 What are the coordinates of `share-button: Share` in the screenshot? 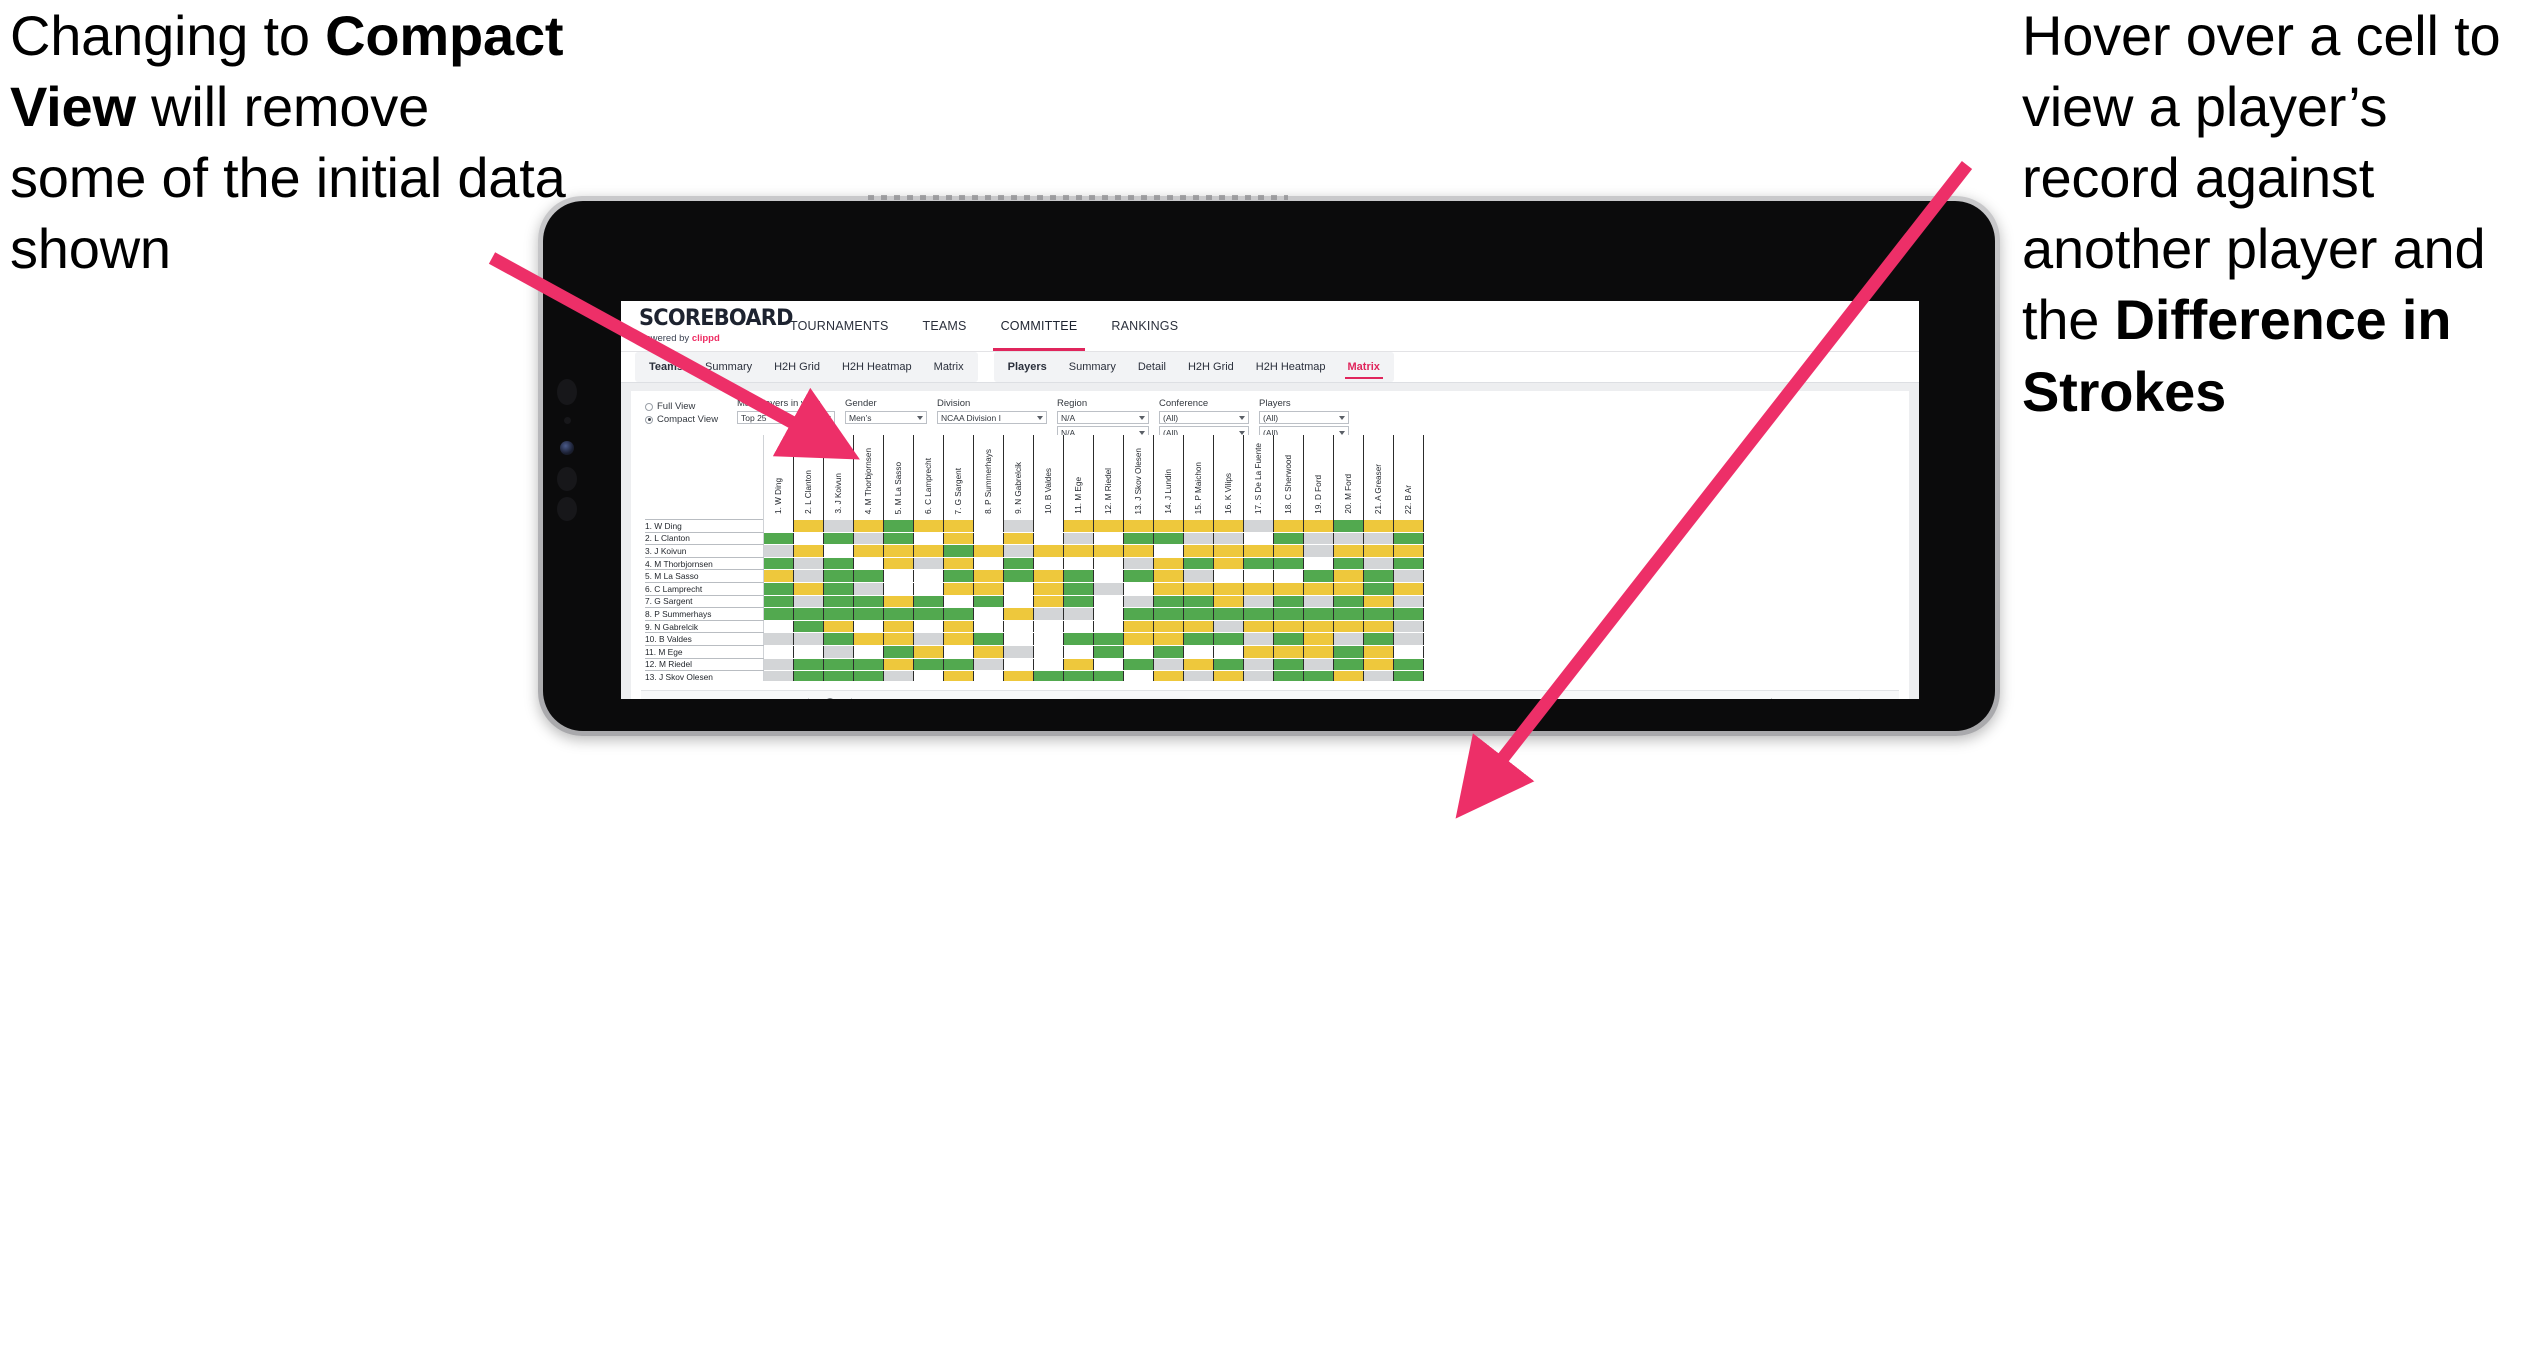 It's located at (1870, 695).